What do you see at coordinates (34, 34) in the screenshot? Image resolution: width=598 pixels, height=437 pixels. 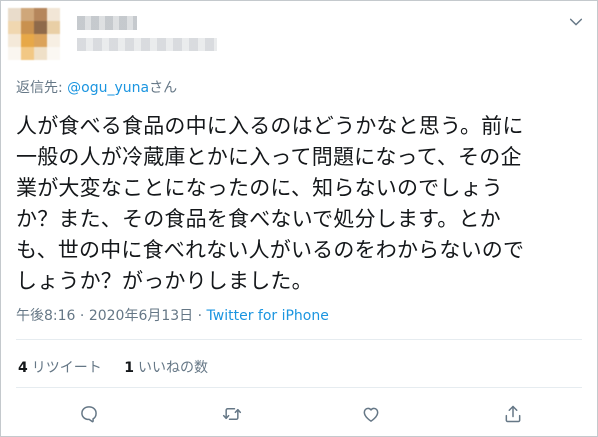 I see `avatar` at bounding box center [34, 34].